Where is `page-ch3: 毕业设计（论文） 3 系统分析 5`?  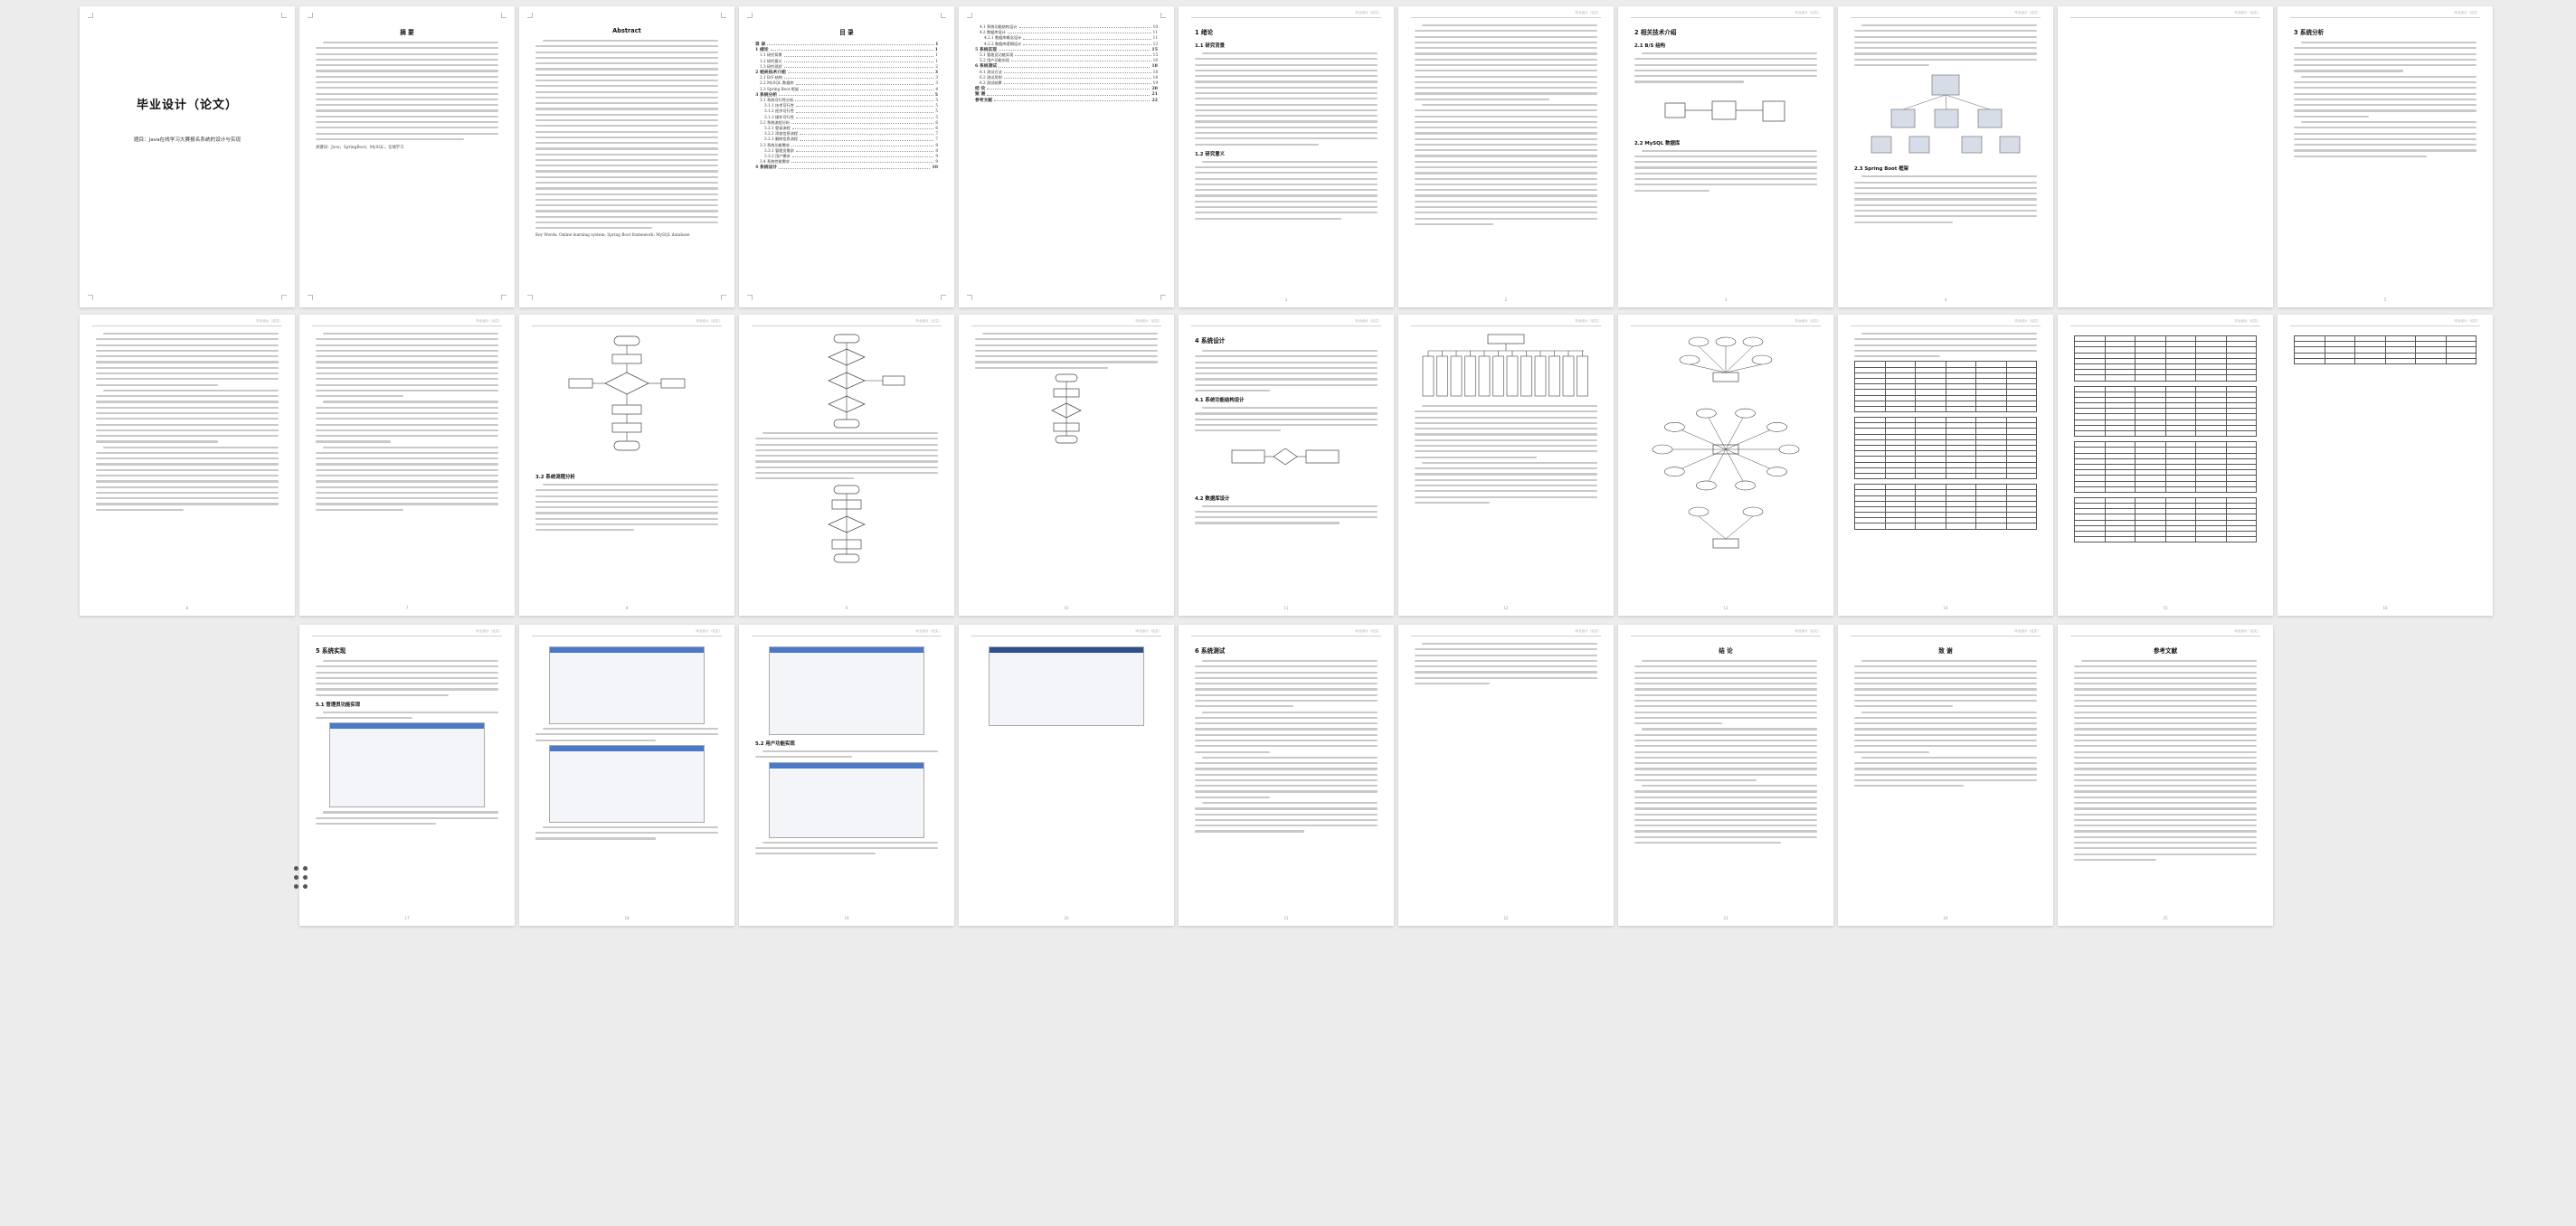 page-ch3: 毕业设计（论文） 3 系统分析 5 is located at coordinates (2385, 156).